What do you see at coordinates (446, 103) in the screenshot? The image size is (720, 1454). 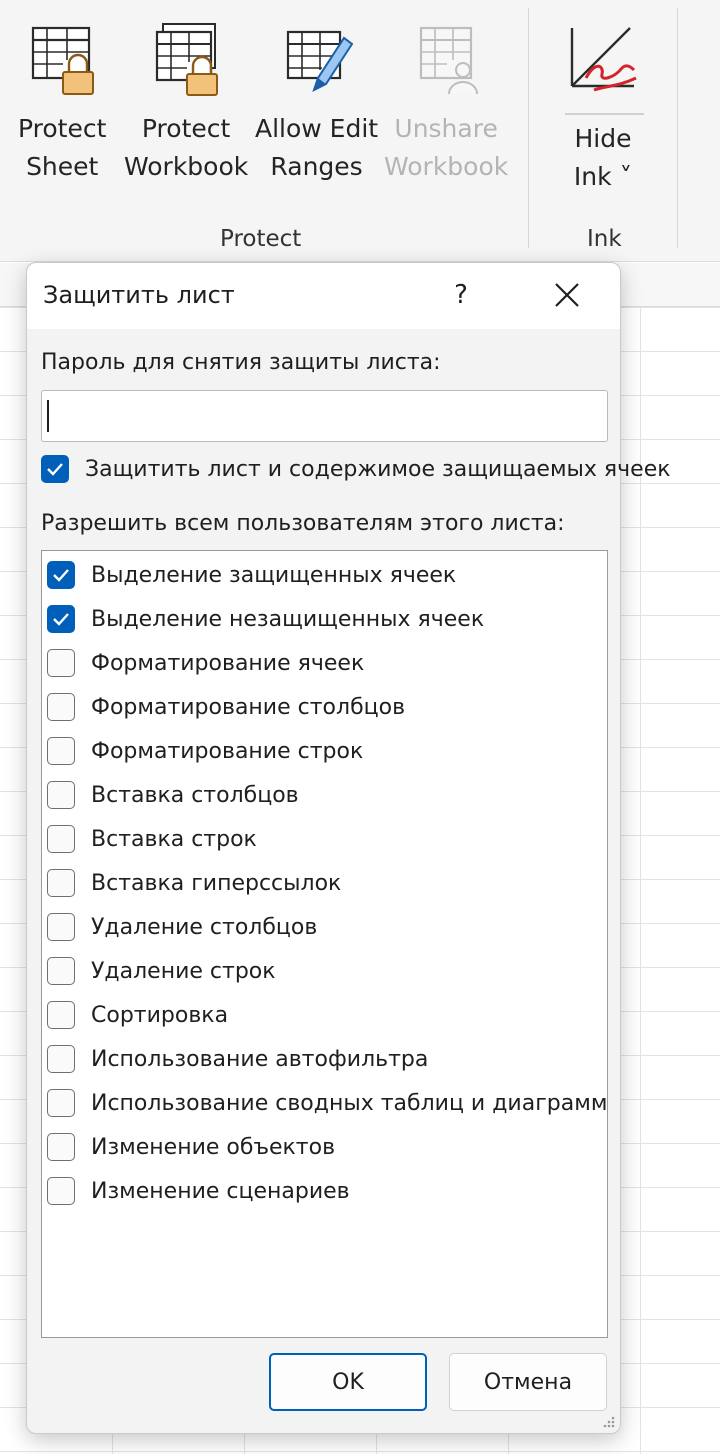 I see `unshare-workbook-button: Unshare Workbook` at bounding box center [446, 103].